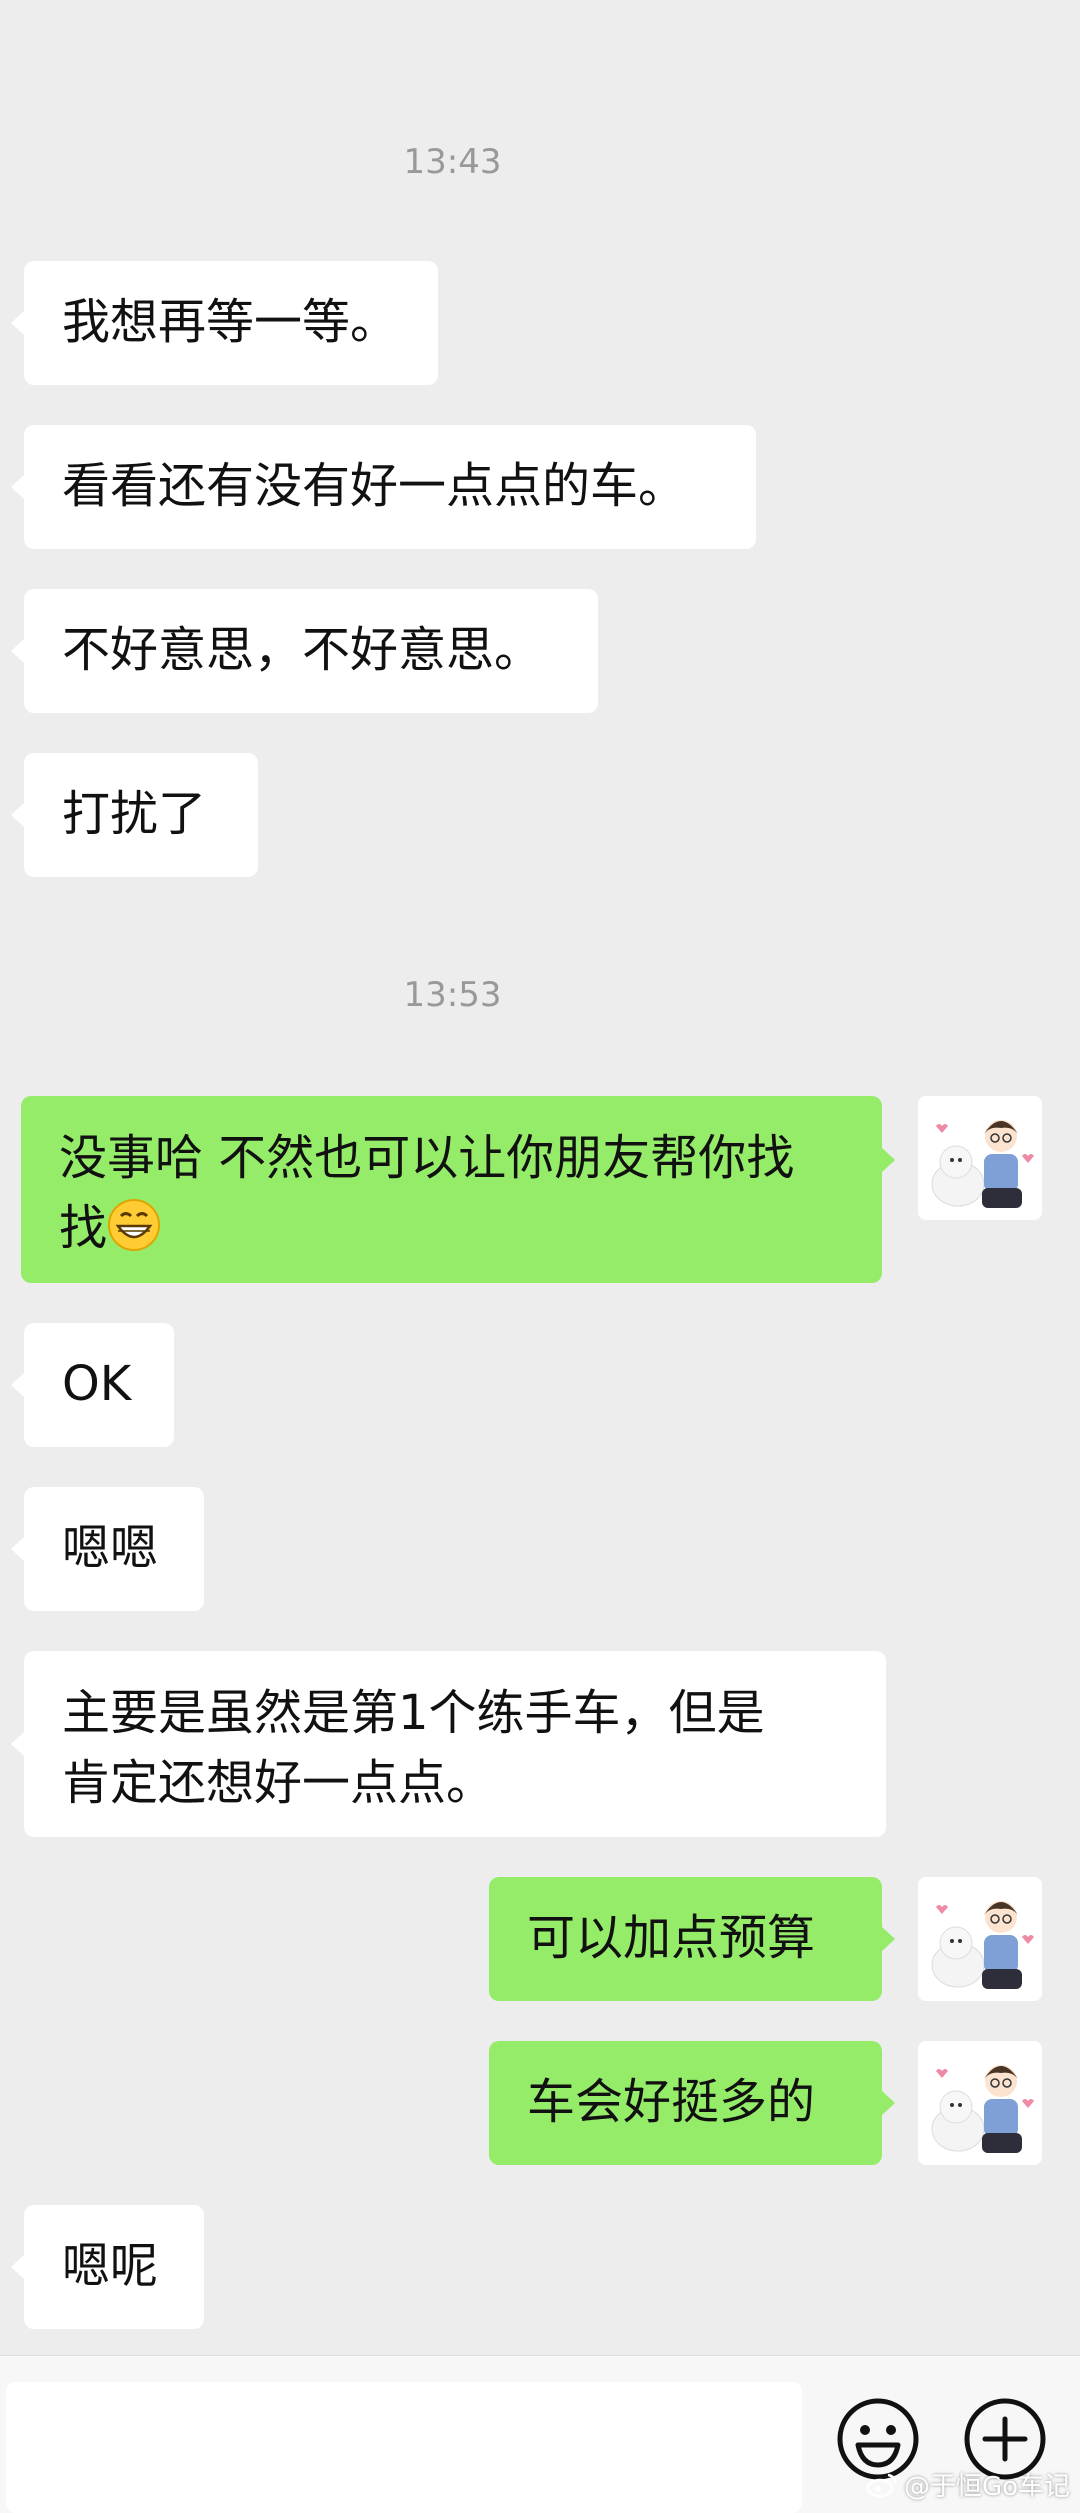 This screenshot has height=2513, width=1080. I want to click on message-text-line2: 找, so click(451, 1229).